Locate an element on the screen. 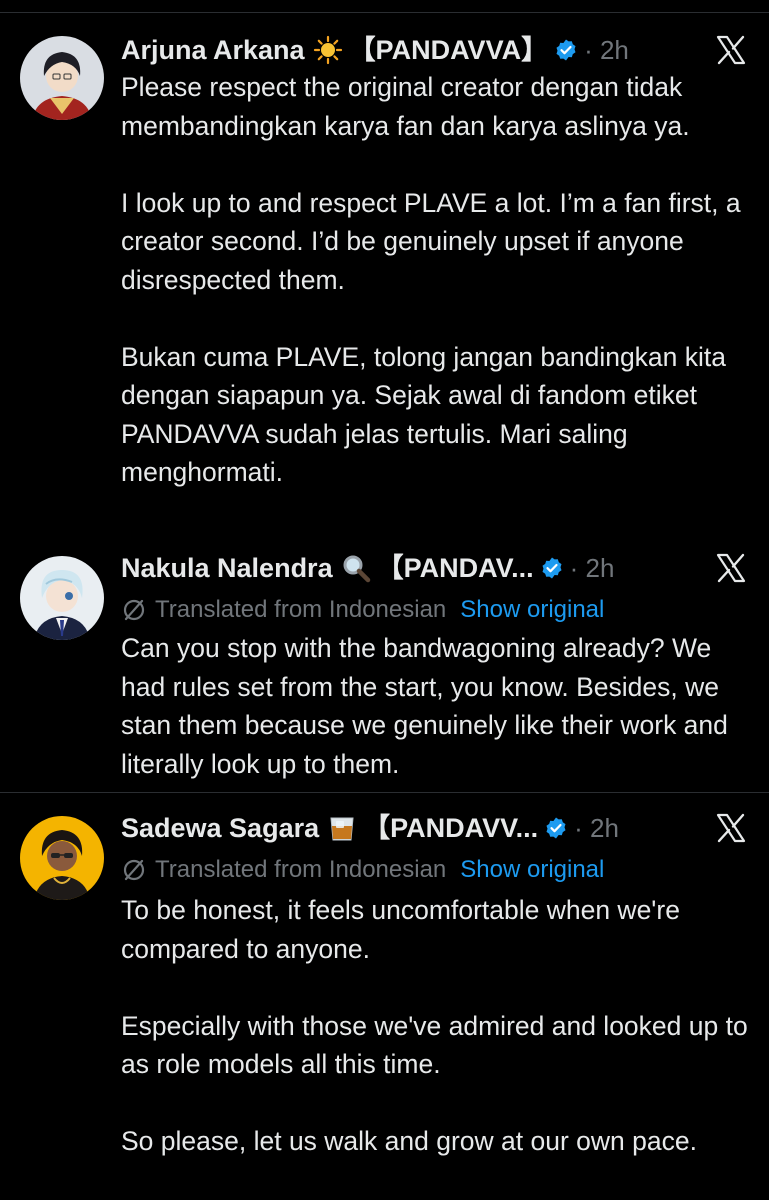  magnifying-glass-emoji-icon is located at coordinates (356, 568).